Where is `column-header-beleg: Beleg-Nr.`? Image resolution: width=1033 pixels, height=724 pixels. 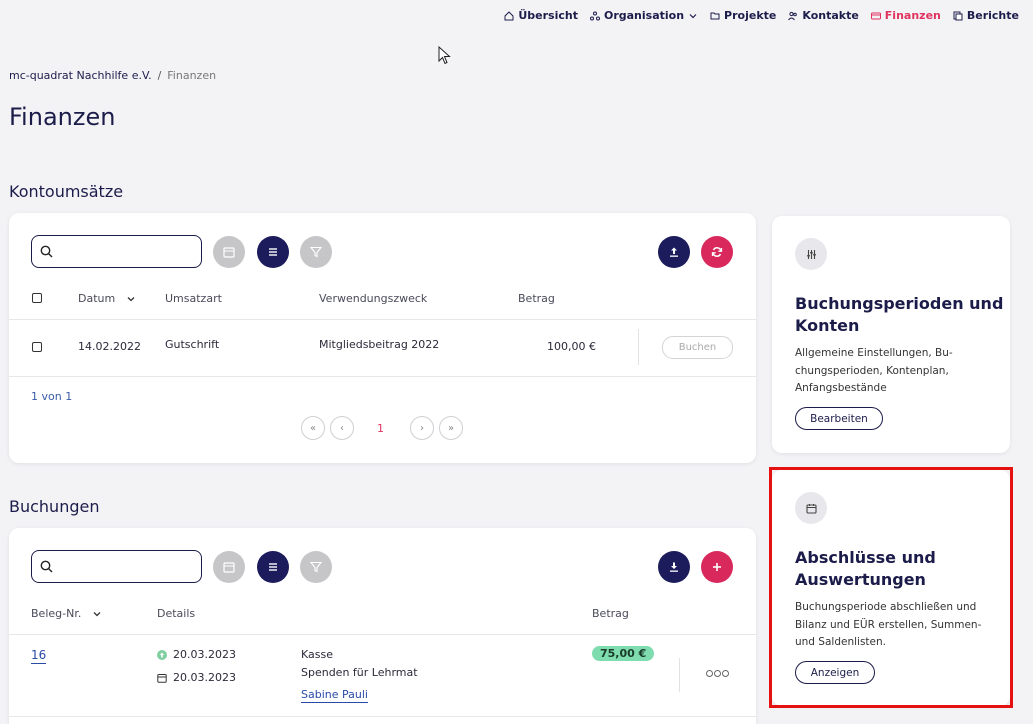 column-header-beleg: Beleg-Nr. is located at coordinates (56, 613).